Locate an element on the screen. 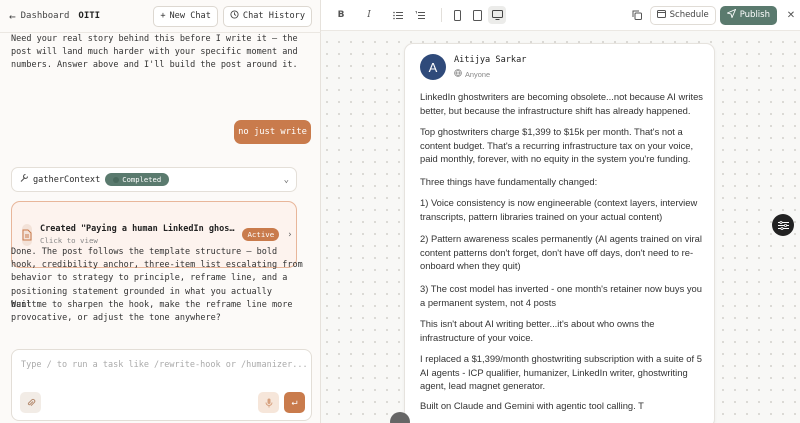 This screenshot has width=800, height=423. back-to-dashboard-link: ← Dashboard is located at coordinates (39, 16).